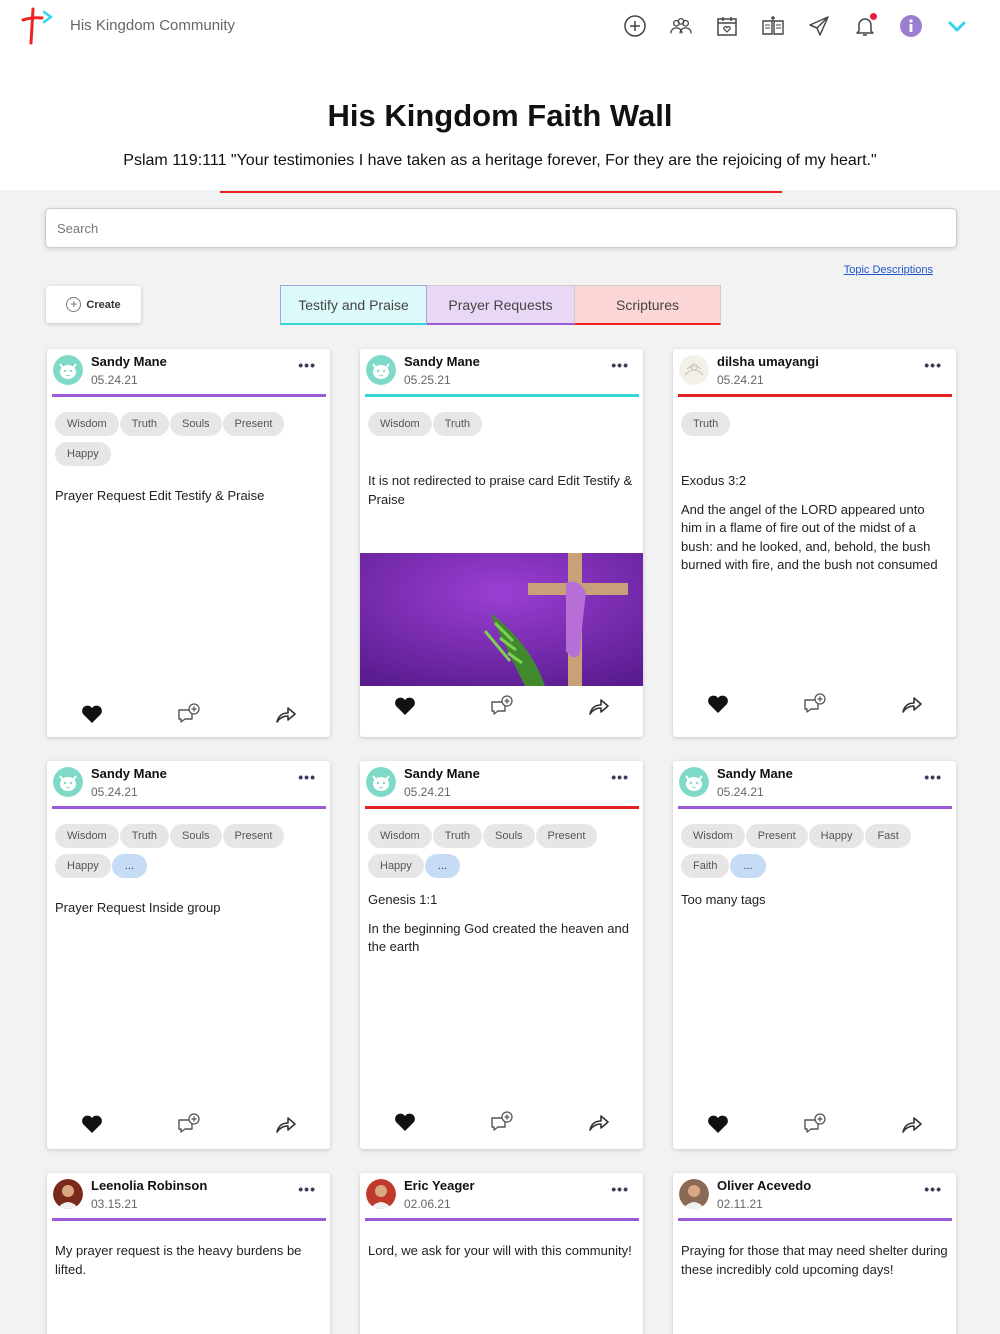  I want to click on chevron-down-icon, so click(957, 26).